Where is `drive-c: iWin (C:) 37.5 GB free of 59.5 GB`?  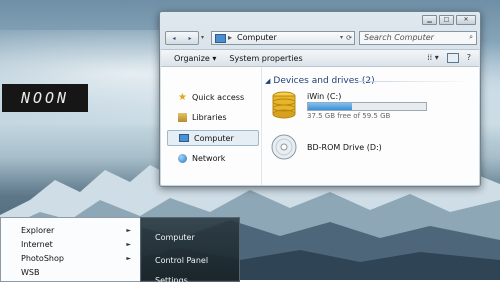
drive-c: iWin (C:) 37.5 GB free of 59.5 GB is located at coordinates (376, 108).